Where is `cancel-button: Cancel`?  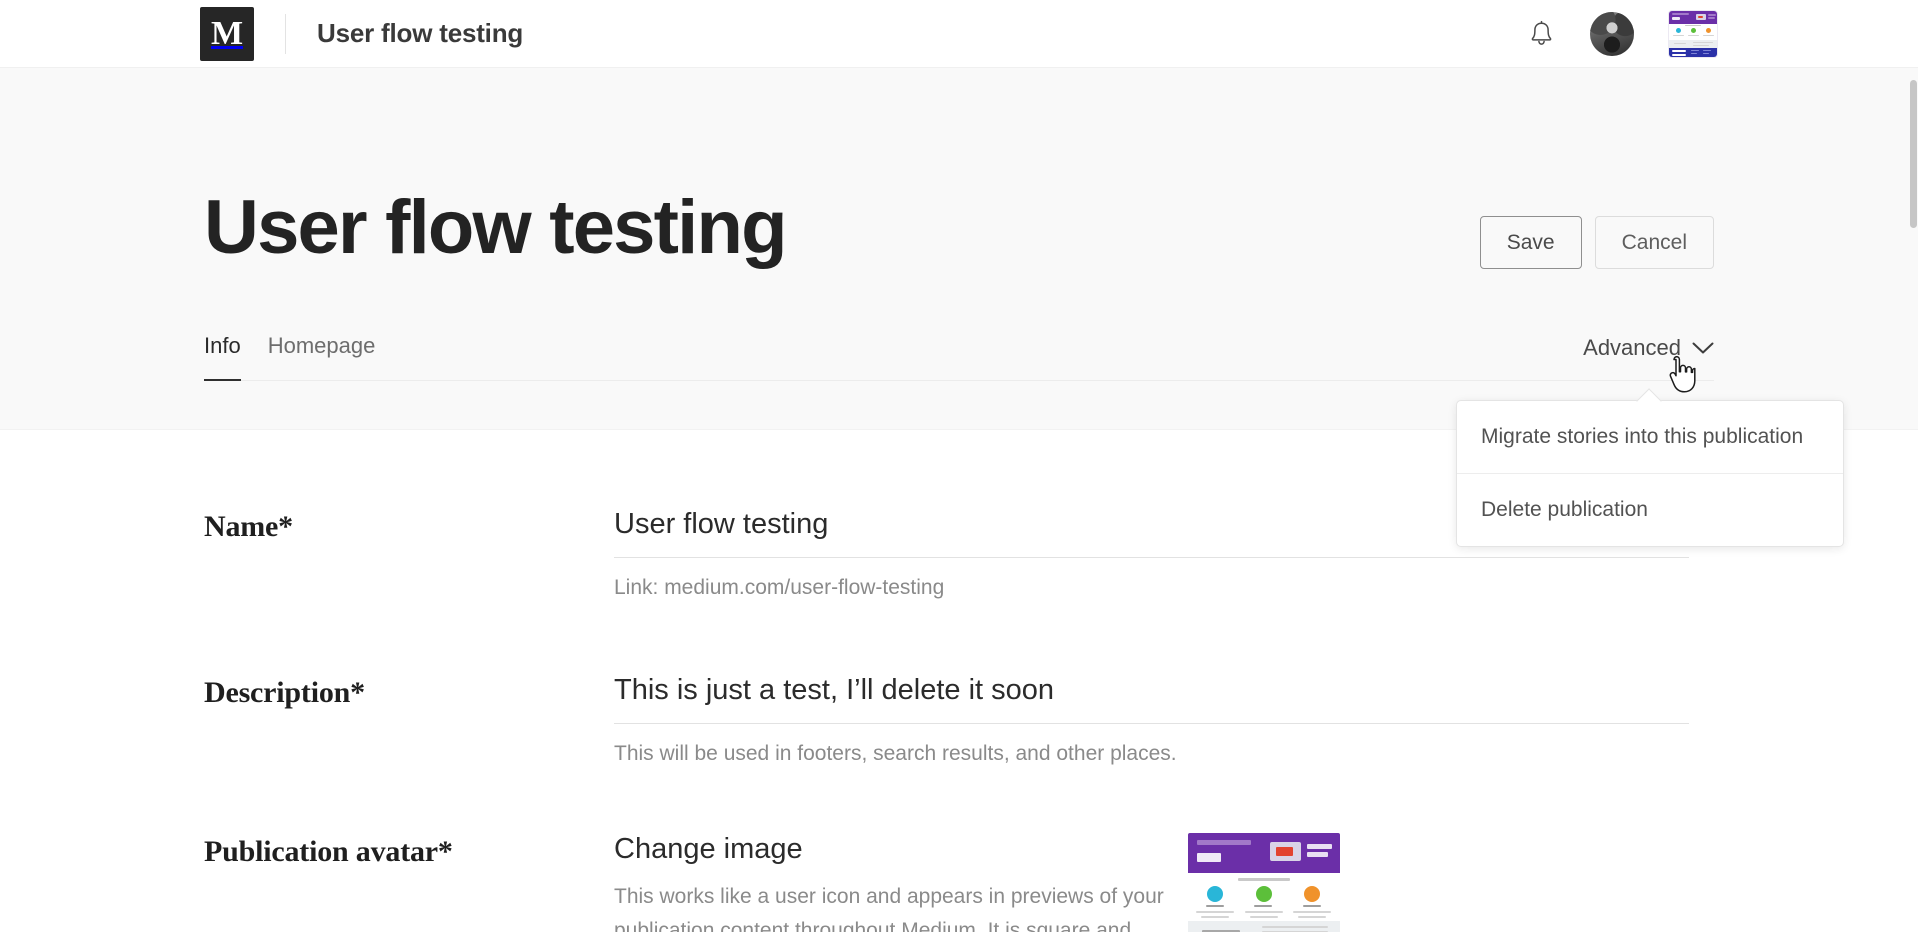 cancel-button: Cancel is located at coordinates (1654, 242).